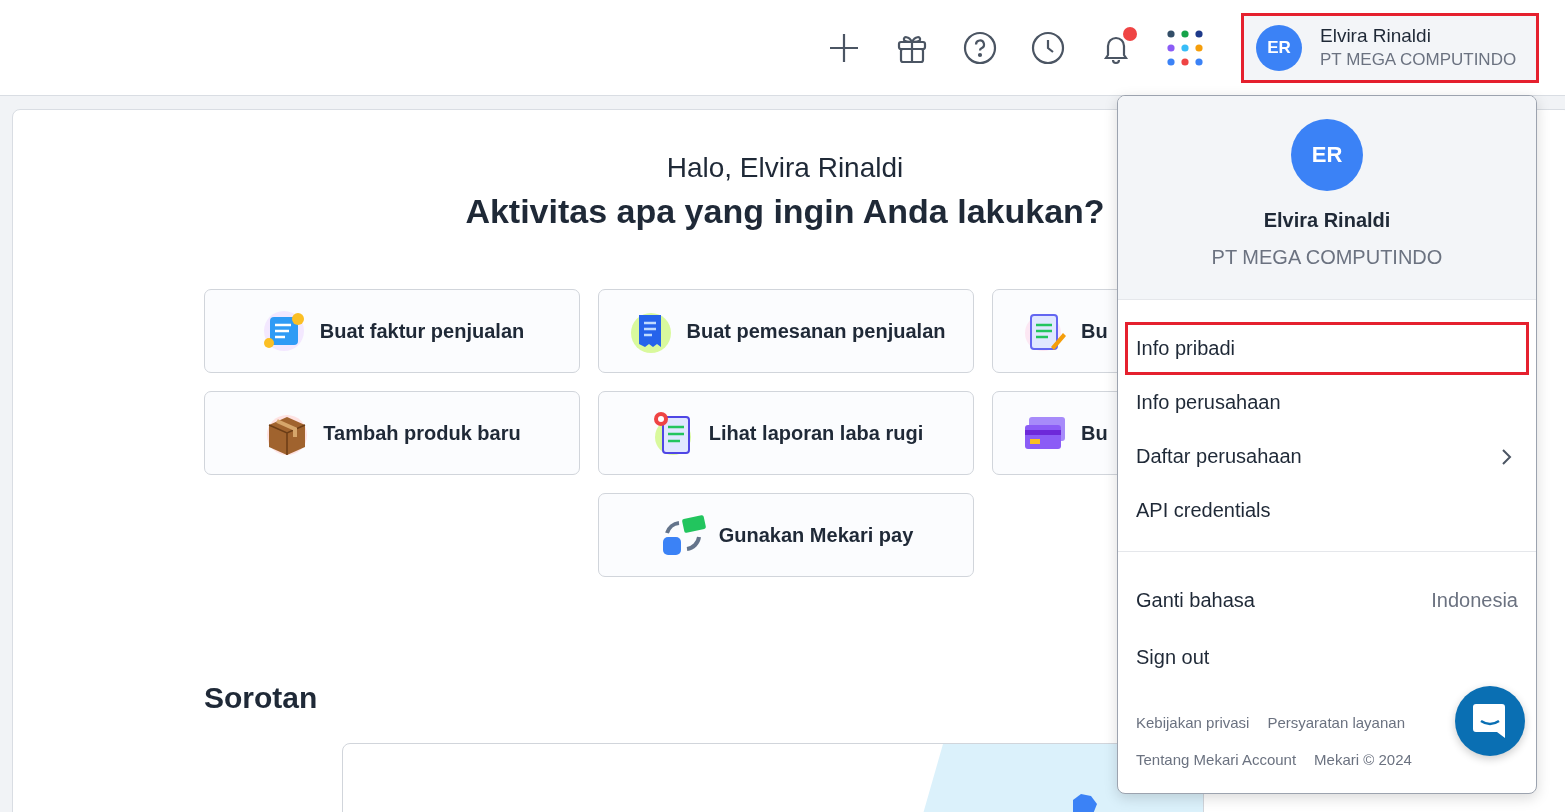 This screenshot has height=812, width=1565. Describe the element at coordinates (392, 433) in the screenshot. I see `action-card: Tambah produk baru` at that location.